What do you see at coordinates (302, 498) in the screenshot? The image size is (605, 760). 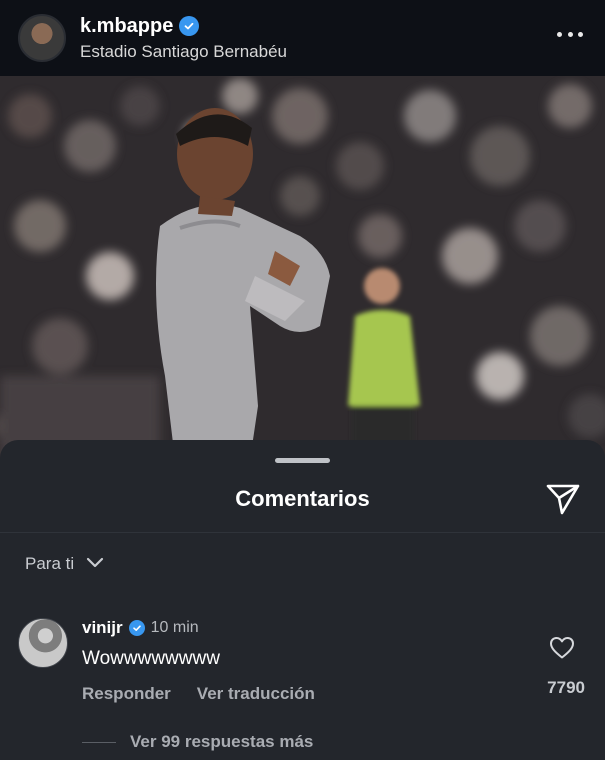 I see `comments-title: Comentarios` at bounding box center [302, 498].